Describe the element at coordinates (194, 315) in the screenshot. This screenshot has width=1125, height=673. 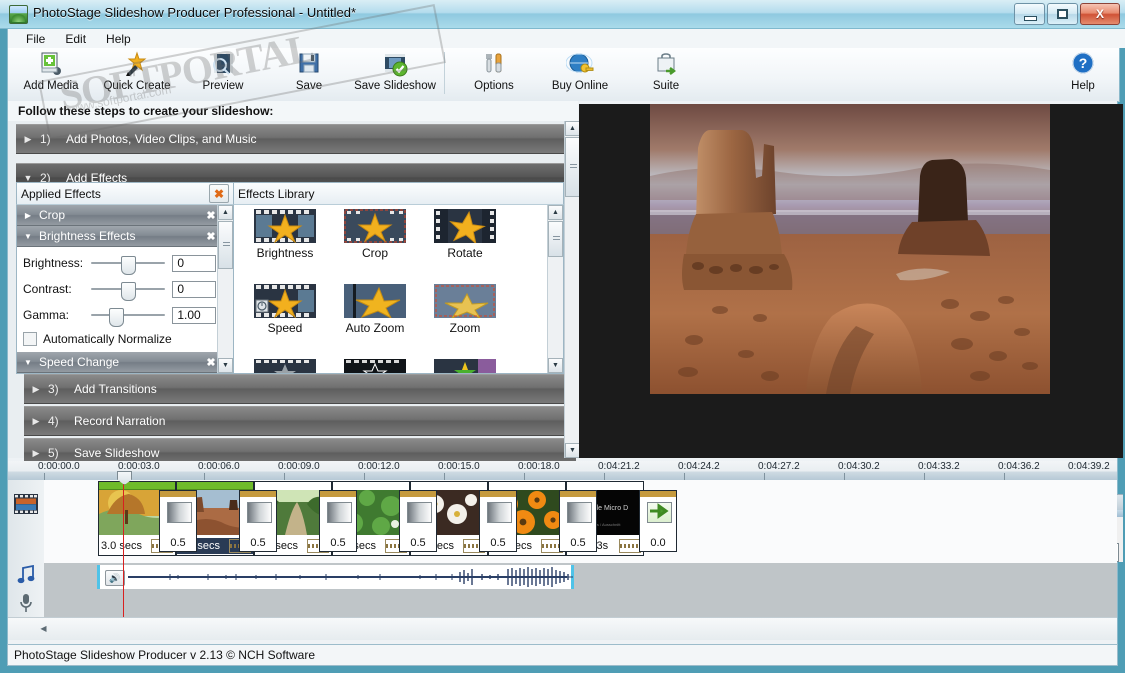
I see `gamma-value: 1.00` at that location.